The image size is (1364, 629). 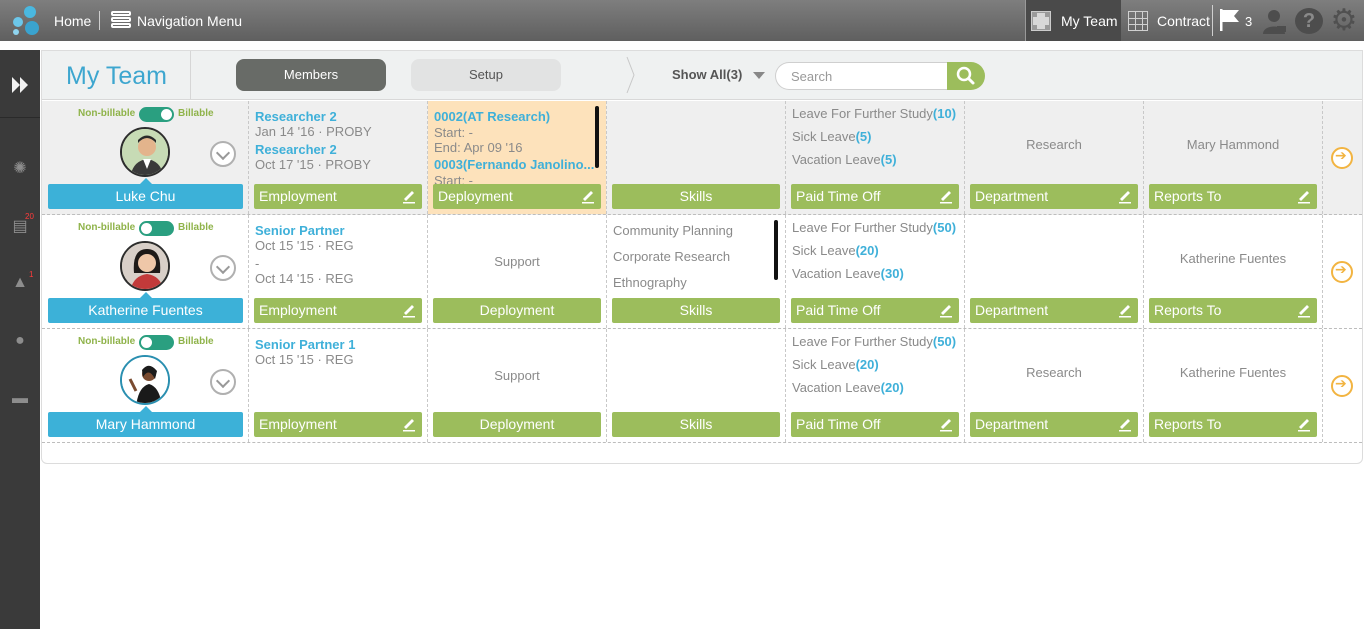 I want to click on department-cell: Research Department, so click(x=1054, y=157).